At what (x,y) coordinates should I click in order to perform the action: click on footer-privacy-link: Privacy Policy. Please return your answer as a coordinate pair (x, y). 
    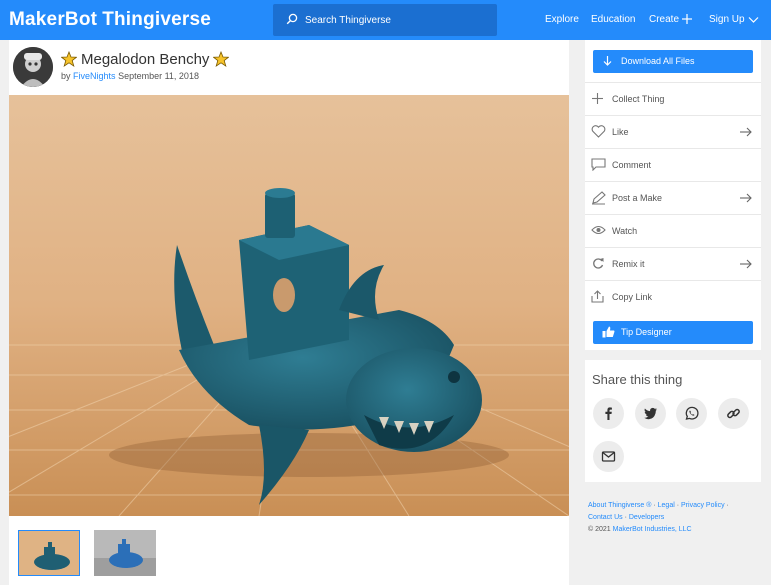
    Looking at the image, I should click on (703, 505).